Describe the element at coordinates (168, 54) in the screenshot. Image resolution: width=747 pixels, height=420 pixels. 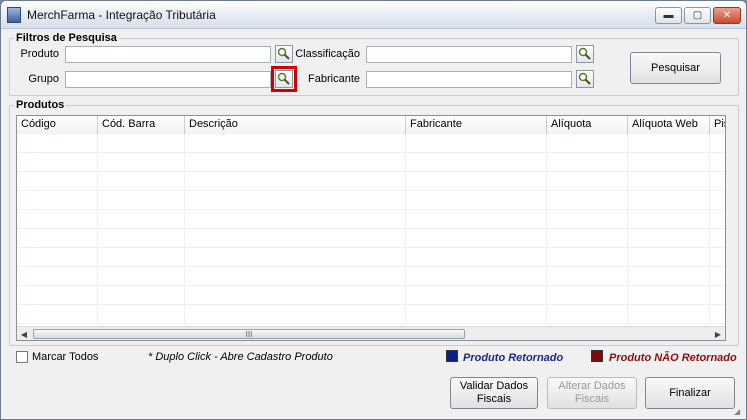
I see `produto-input` at that location.